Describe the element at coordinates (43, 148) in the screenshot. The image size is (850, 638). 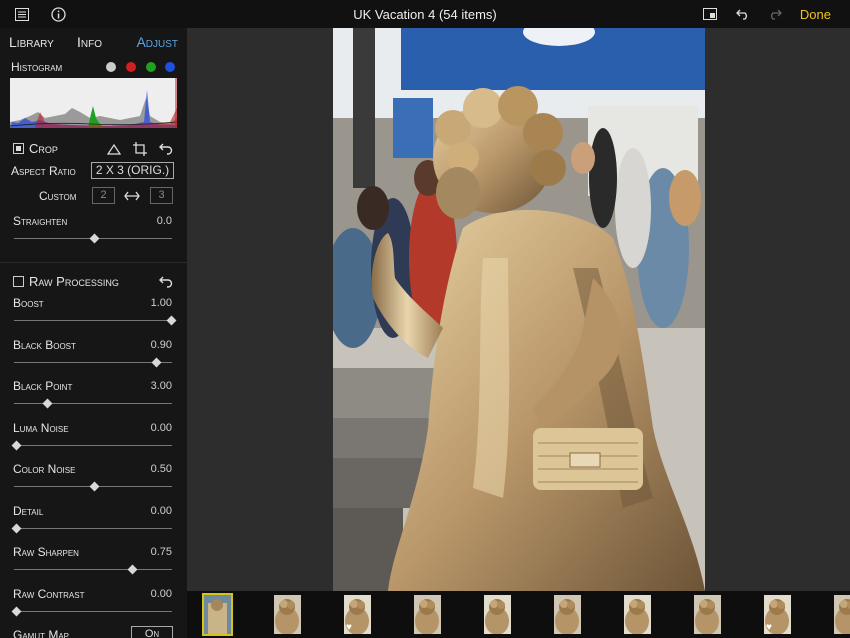
I see `crop-label: Crop` at that location.